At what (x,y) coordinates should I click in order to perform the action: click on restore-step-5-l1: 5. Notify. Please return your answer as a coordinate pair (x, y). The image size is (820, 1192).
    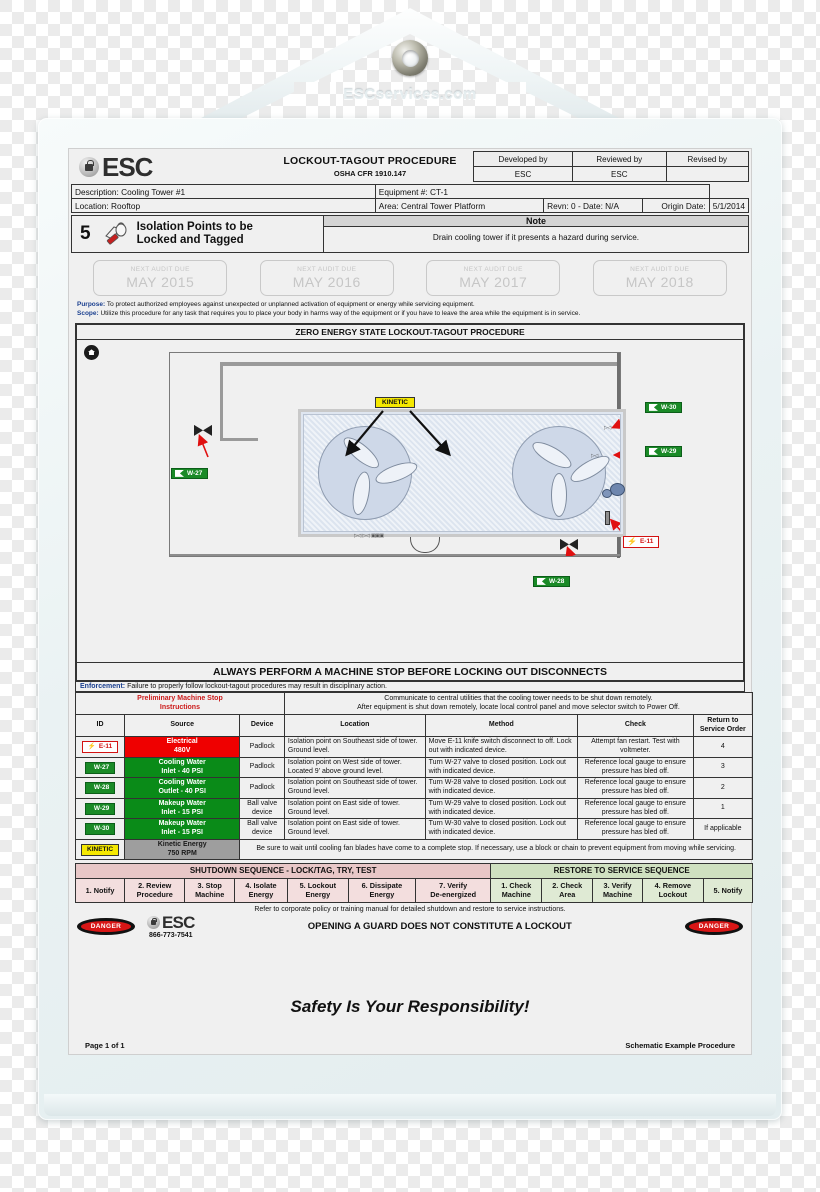
    Looking at the image, I should click on (728, 890).